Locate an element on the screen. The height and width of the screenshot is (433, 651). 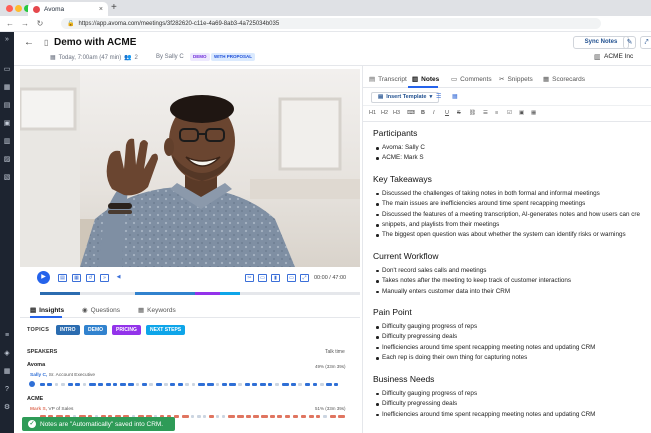
scorecards-icon: ▦ is located at coordinates (546, 79).